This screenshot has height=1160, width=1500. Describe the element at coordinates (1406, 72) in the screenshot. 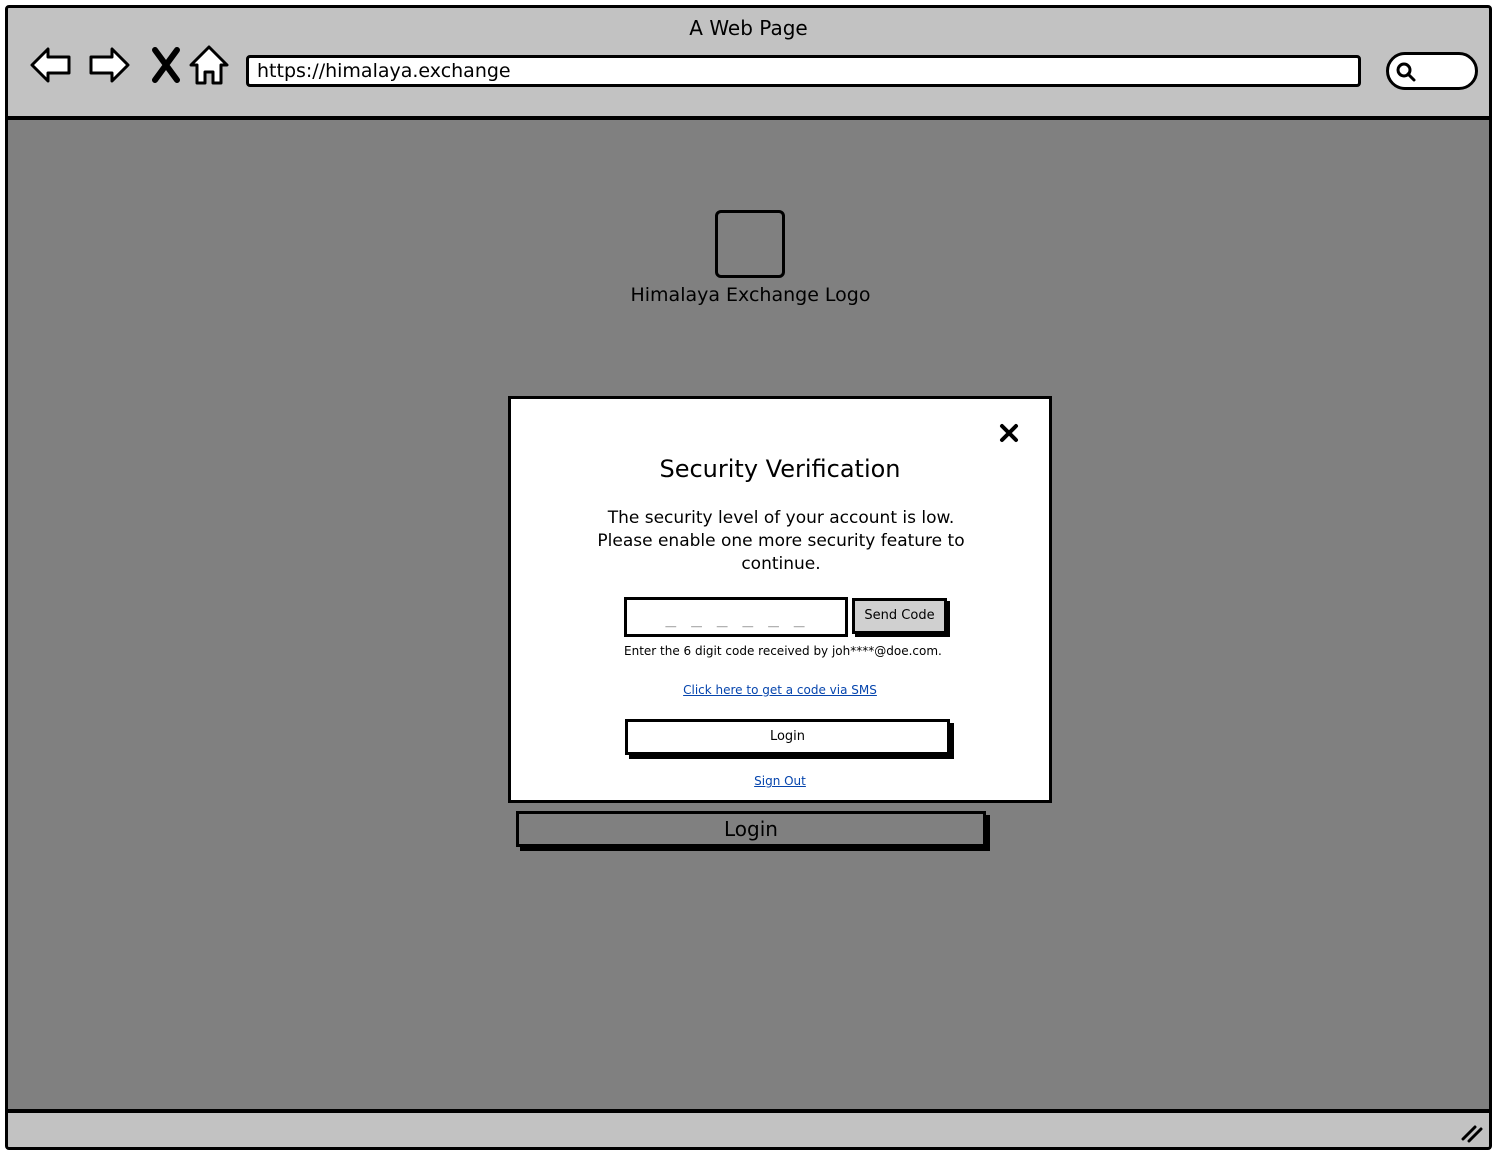

I see `search-icon` at that location.